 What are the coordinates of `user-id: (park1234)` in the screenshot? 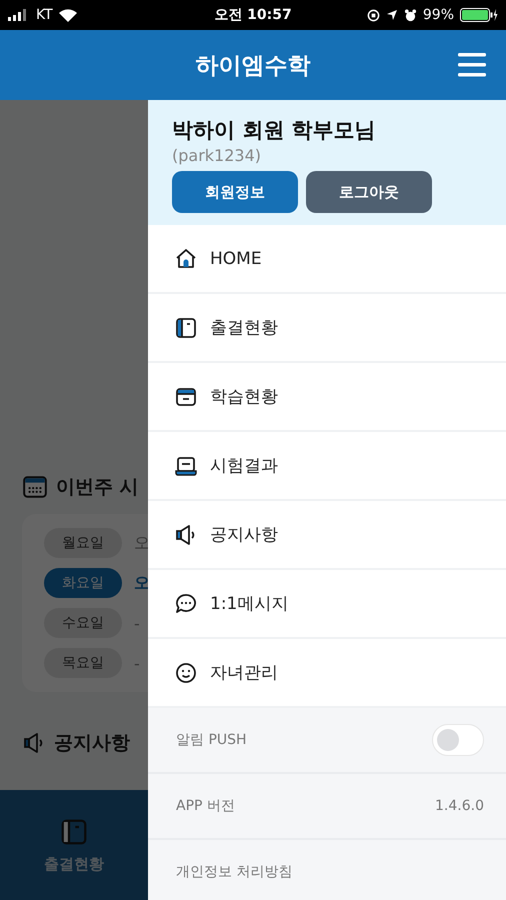 It's located at (217, 155).